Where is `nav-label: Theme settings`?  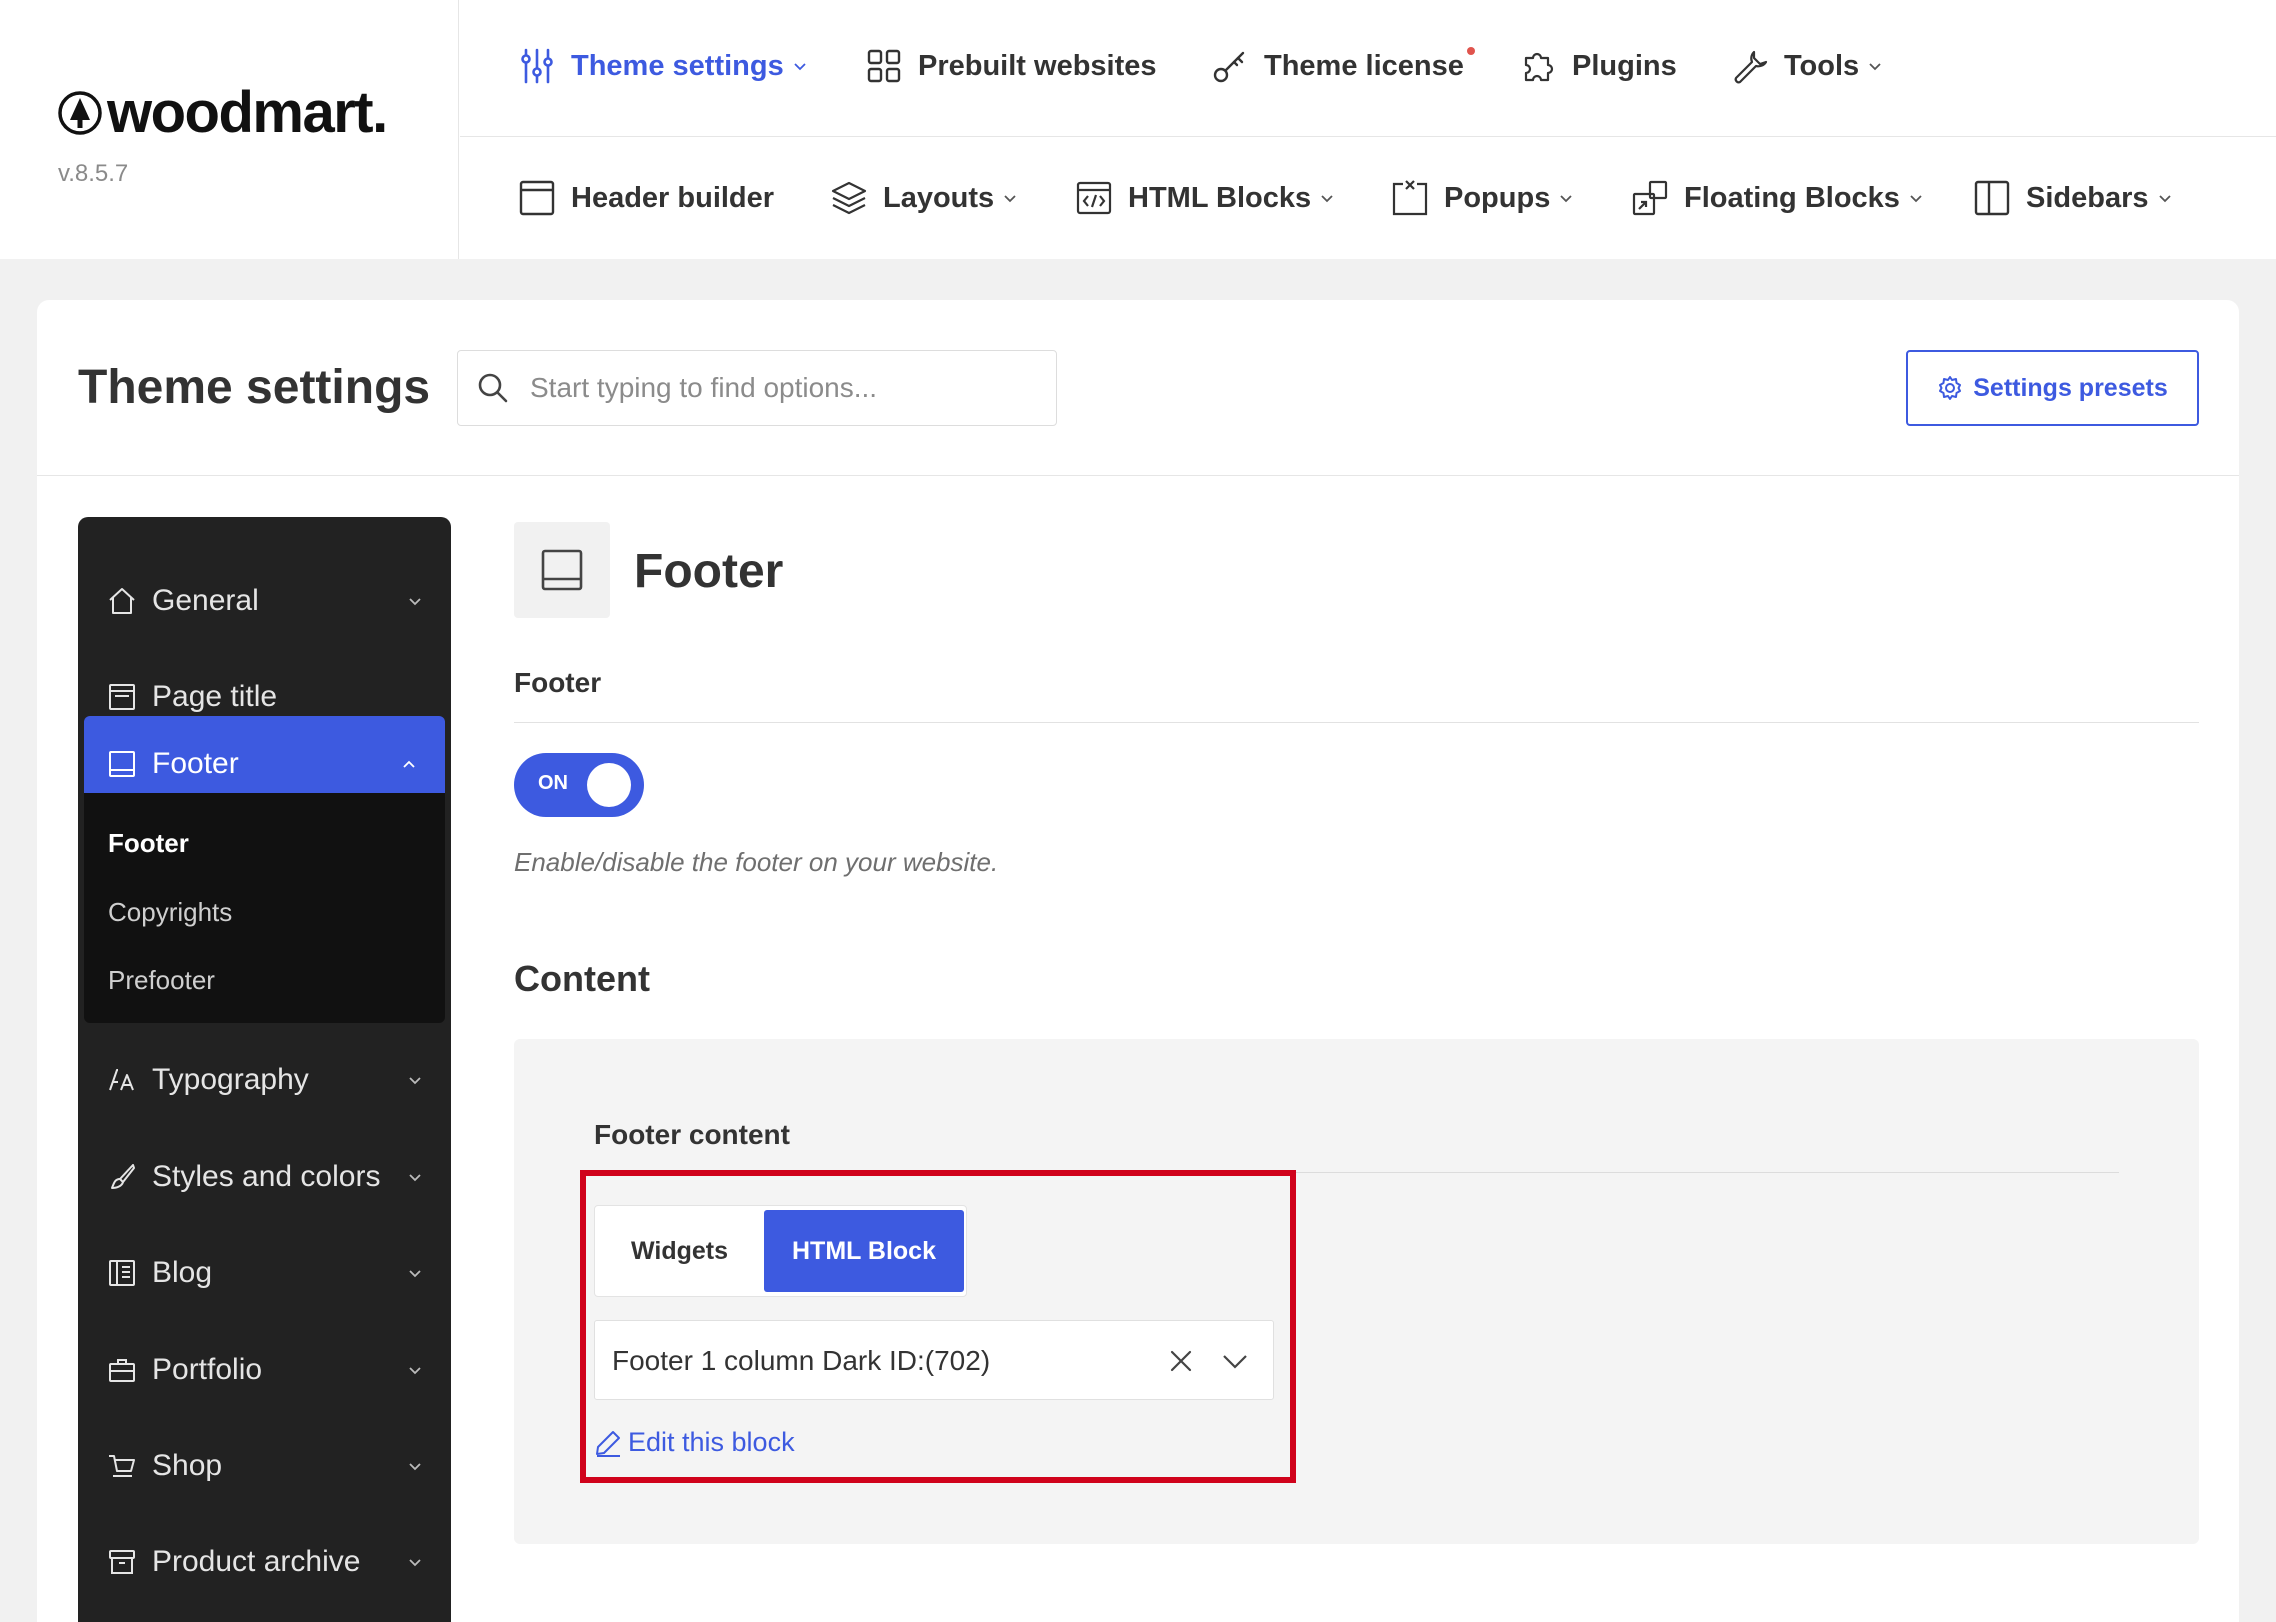
nav-label: Theme settings is located at coordinates (677, 65).